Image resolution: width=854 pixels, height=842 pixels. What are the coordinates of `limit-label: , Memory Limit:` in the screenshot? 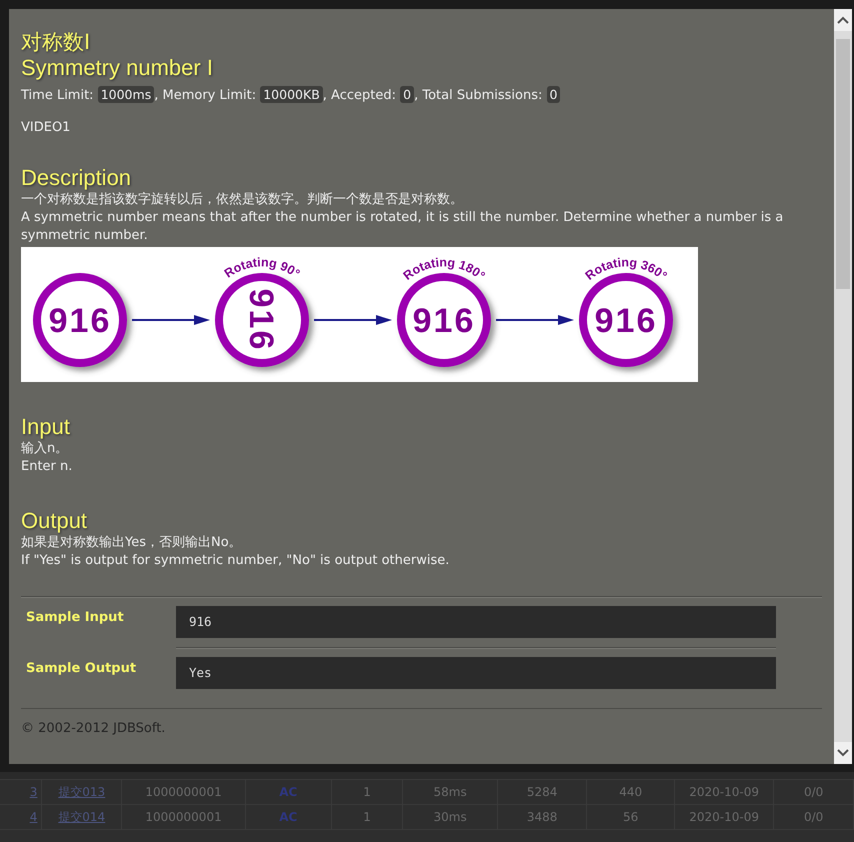 It's located at (205, 95).